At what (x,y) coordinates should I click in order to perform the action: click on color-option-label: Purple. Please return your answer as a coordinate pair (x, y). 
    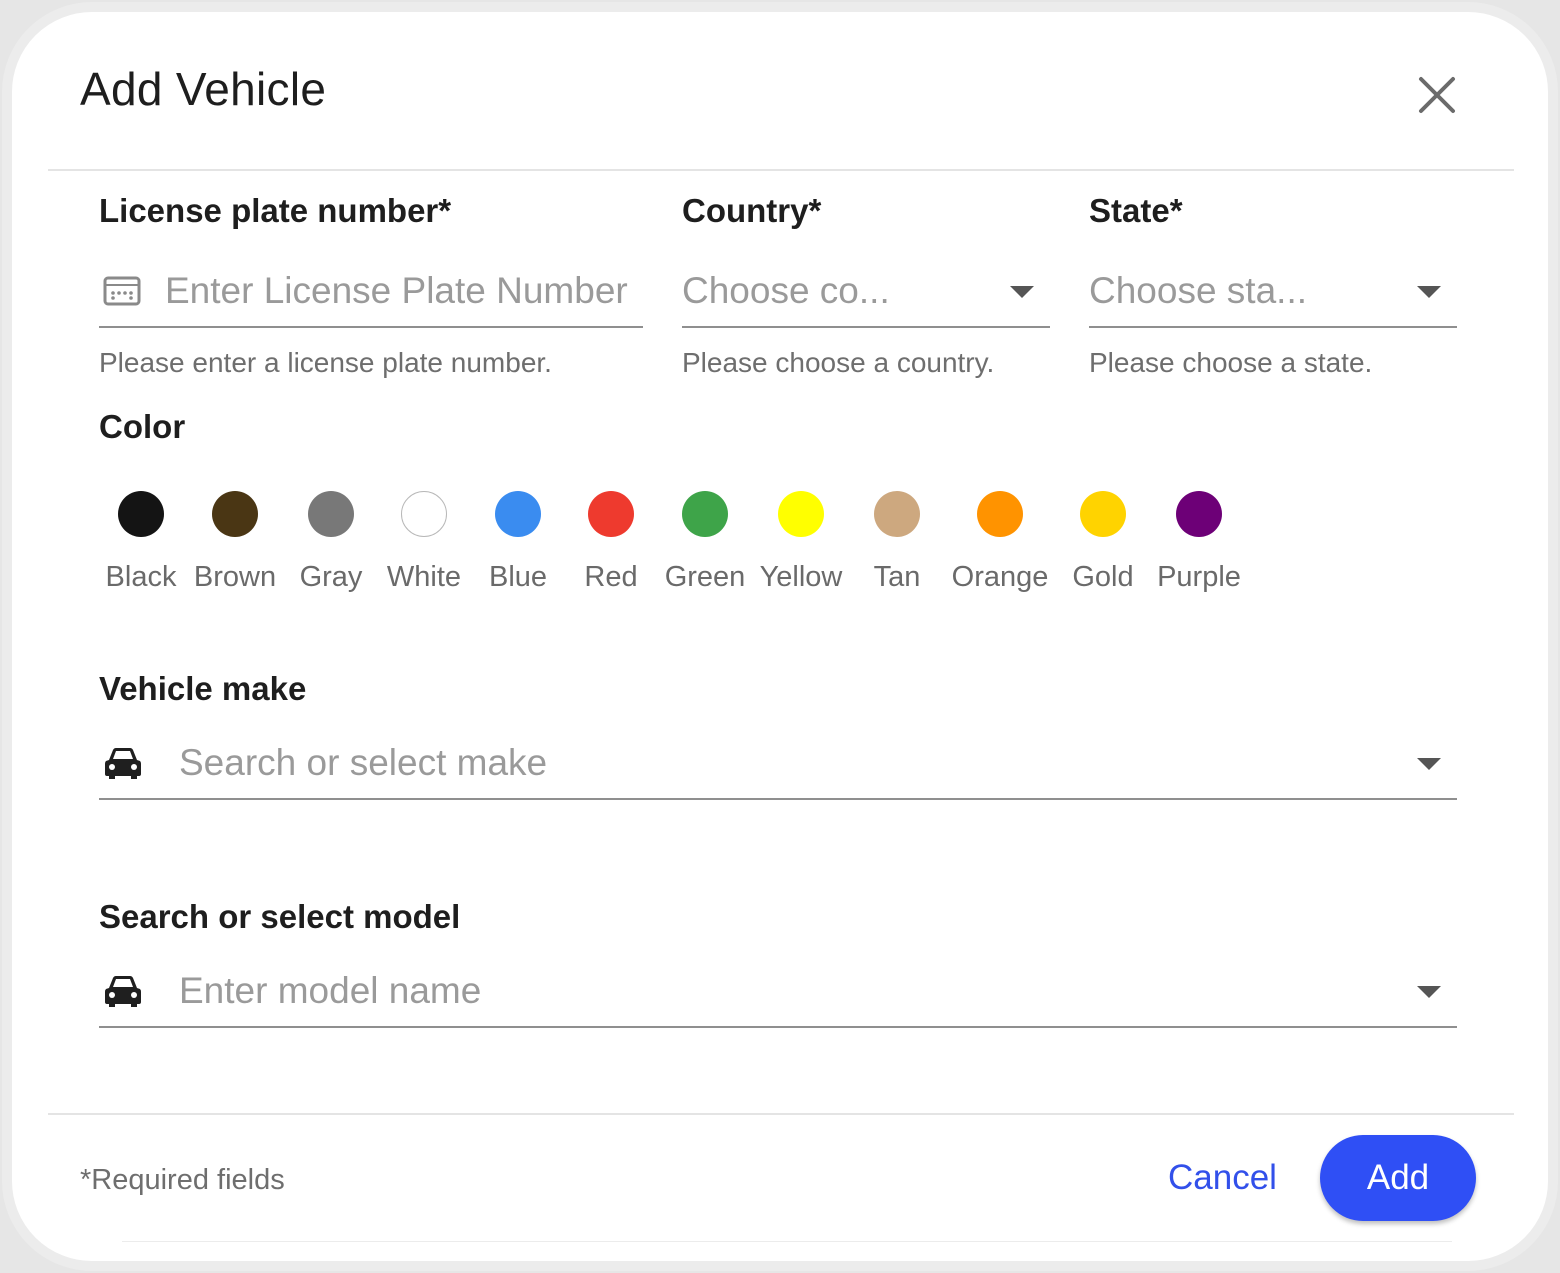
    Looking at the image, I should click on (1199, 577).